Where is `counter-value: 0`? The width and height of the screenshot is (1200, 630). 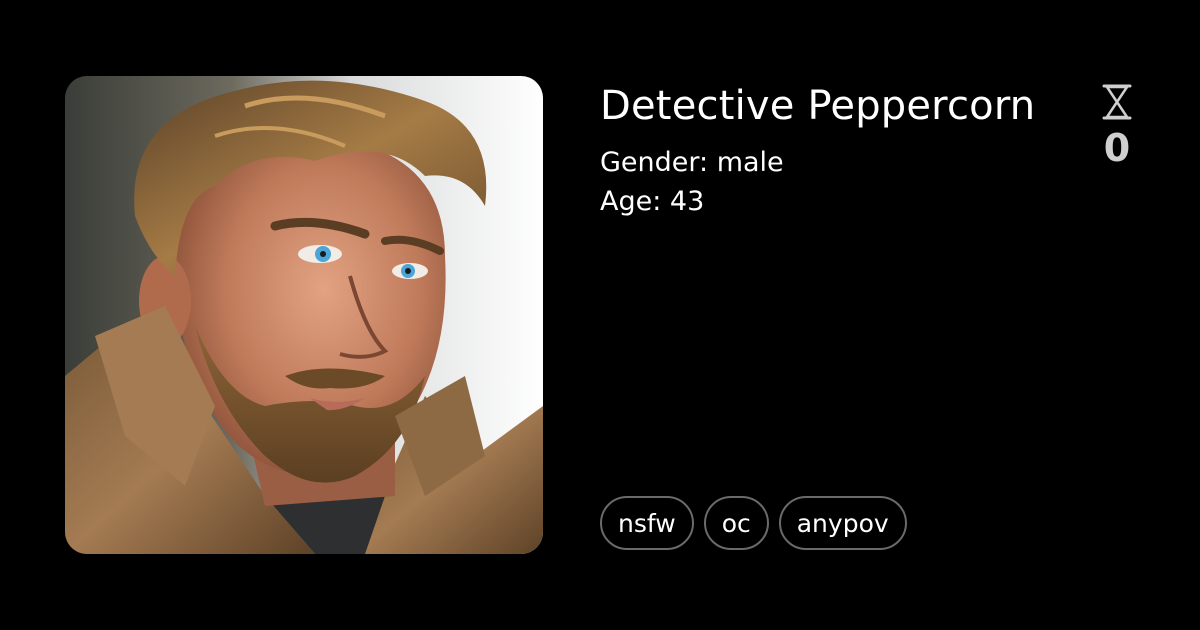
counter-value: 0 is located at coordinates (1117, 148).